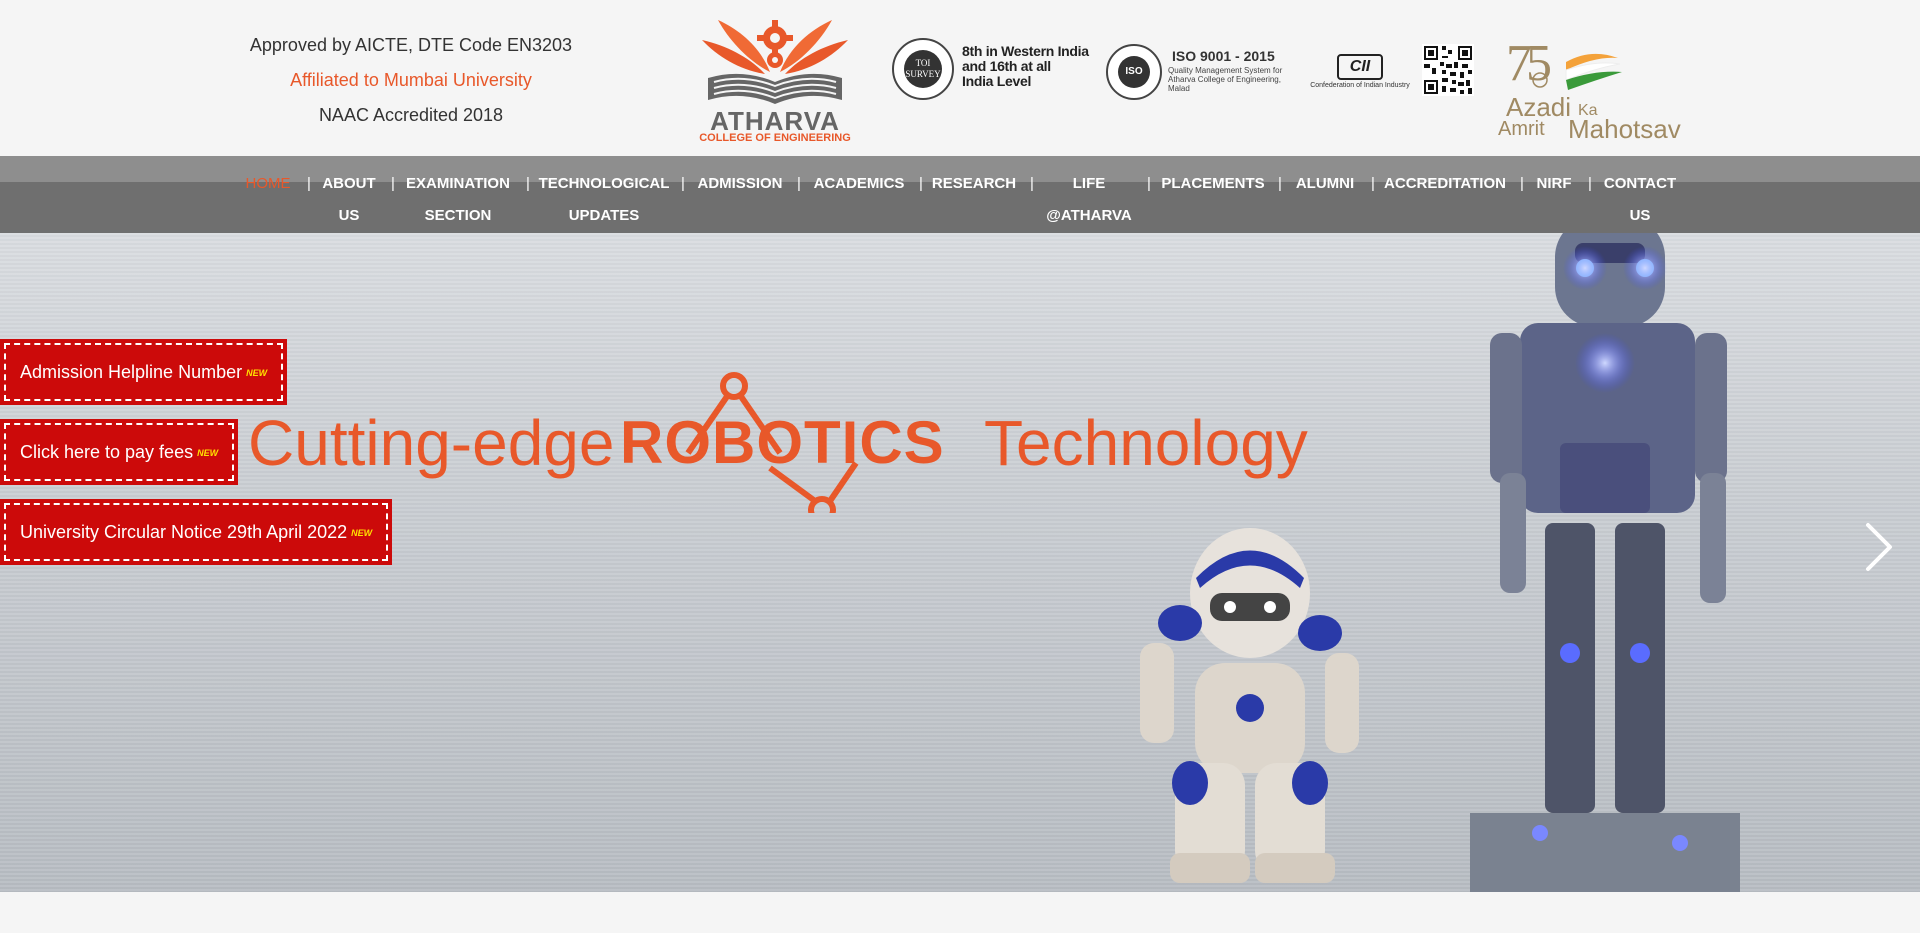 The width and height of the screenshot is (1920, 933). What do you see at coordinates (960, 912) in the screenshot?
I see `page-bottom-strip` at bounding box center [960, 912].